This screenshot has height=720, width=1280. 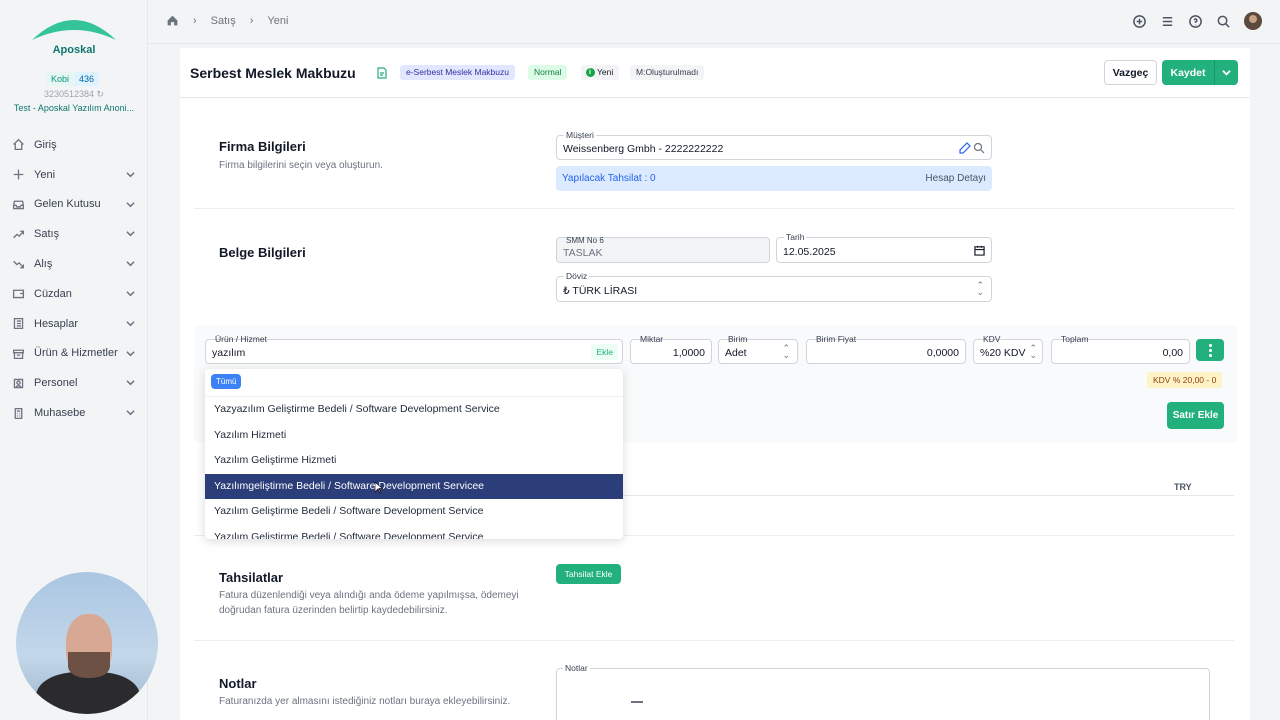 I want to click on plan-name: Kobi, so click(x=60, y=79).